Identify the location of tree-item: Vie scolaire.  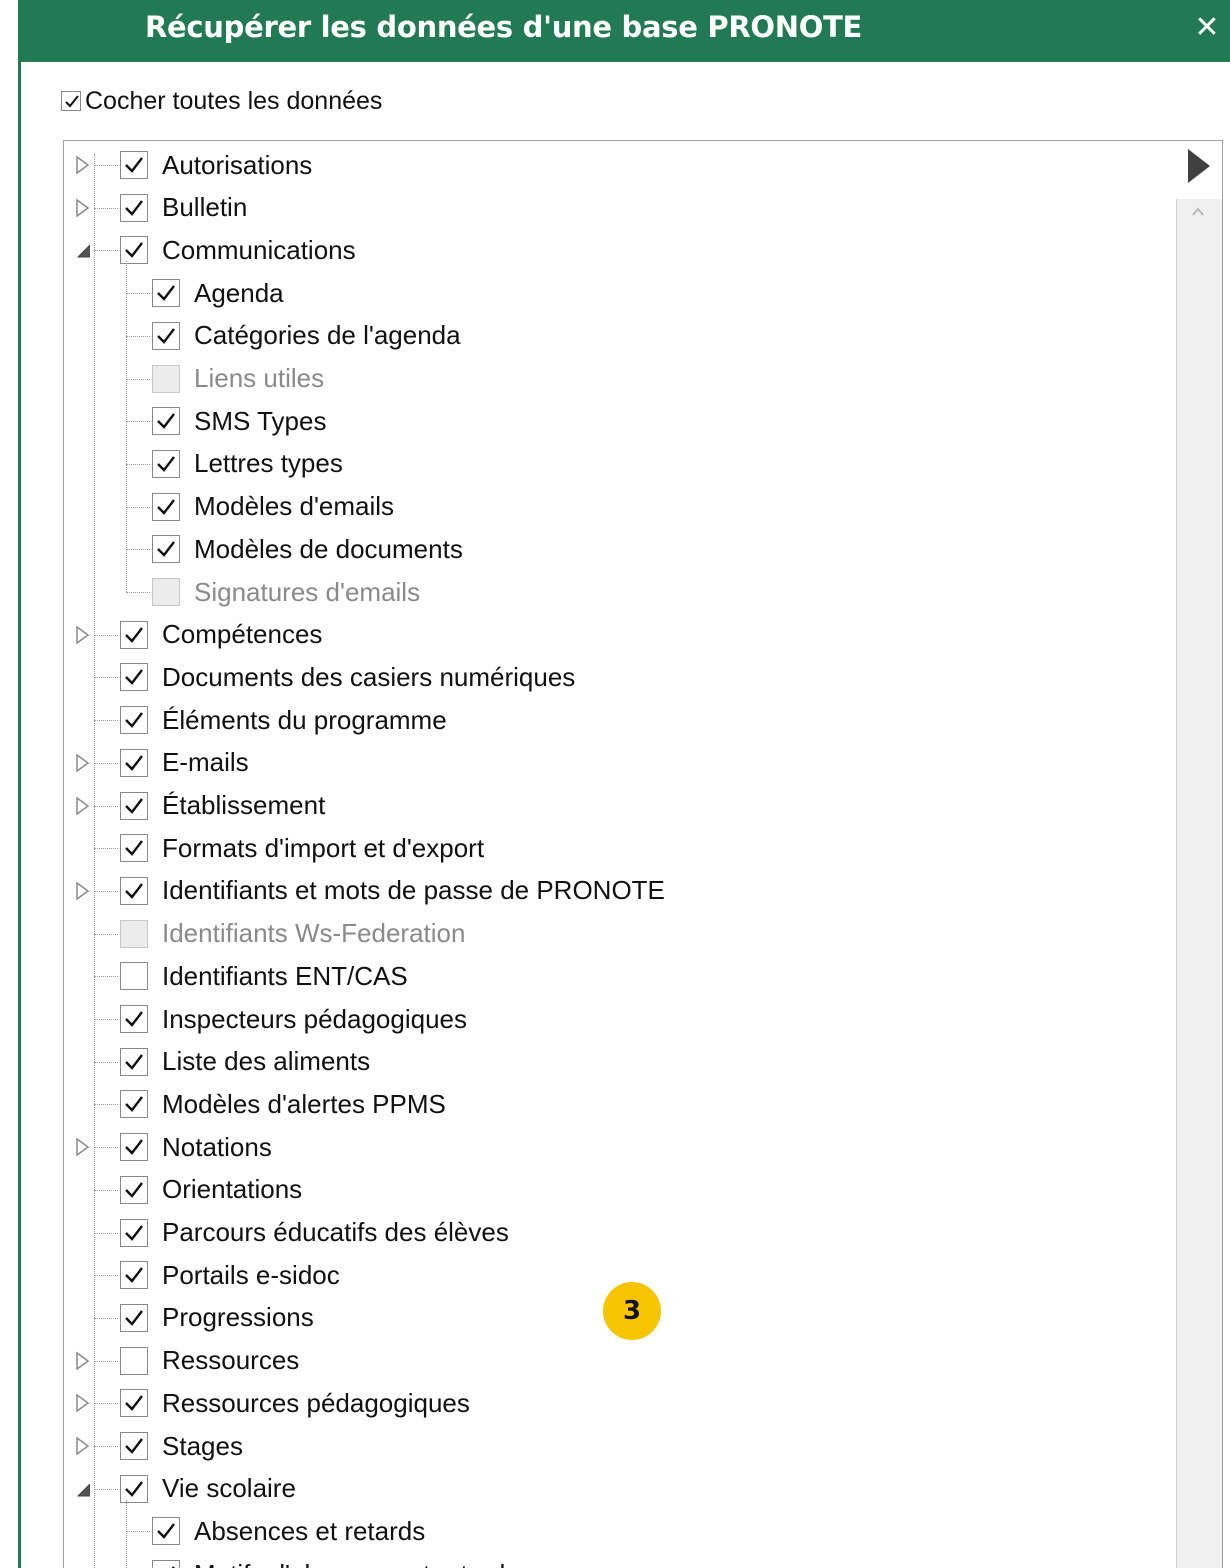
(208, 1489).